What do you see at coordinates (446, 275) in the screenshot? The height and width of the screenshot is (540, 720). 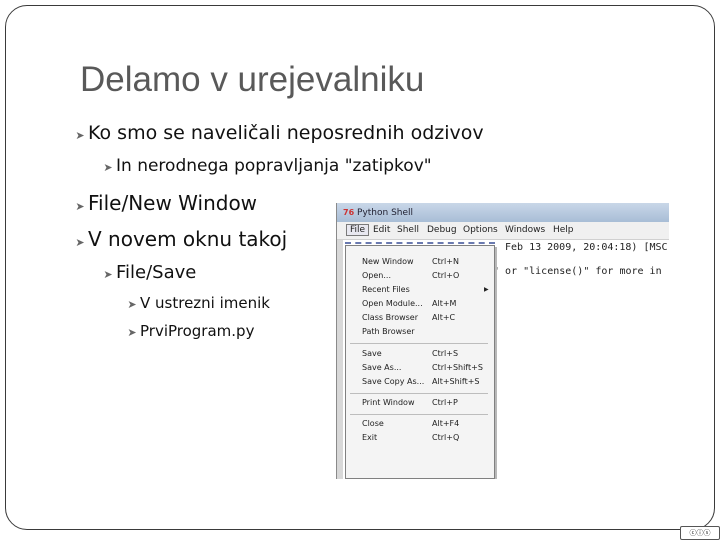 I see `menu-item-shortcut: Ctrl+O` at bounding box center [446, 275].